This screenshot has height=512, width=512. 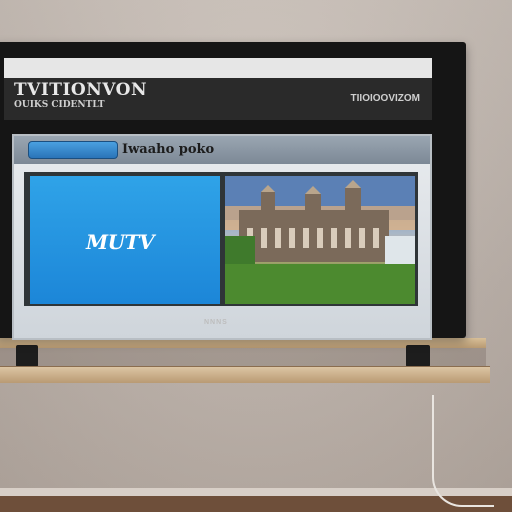 I want to click on tv-foot-right, so click(x=418, y=356).